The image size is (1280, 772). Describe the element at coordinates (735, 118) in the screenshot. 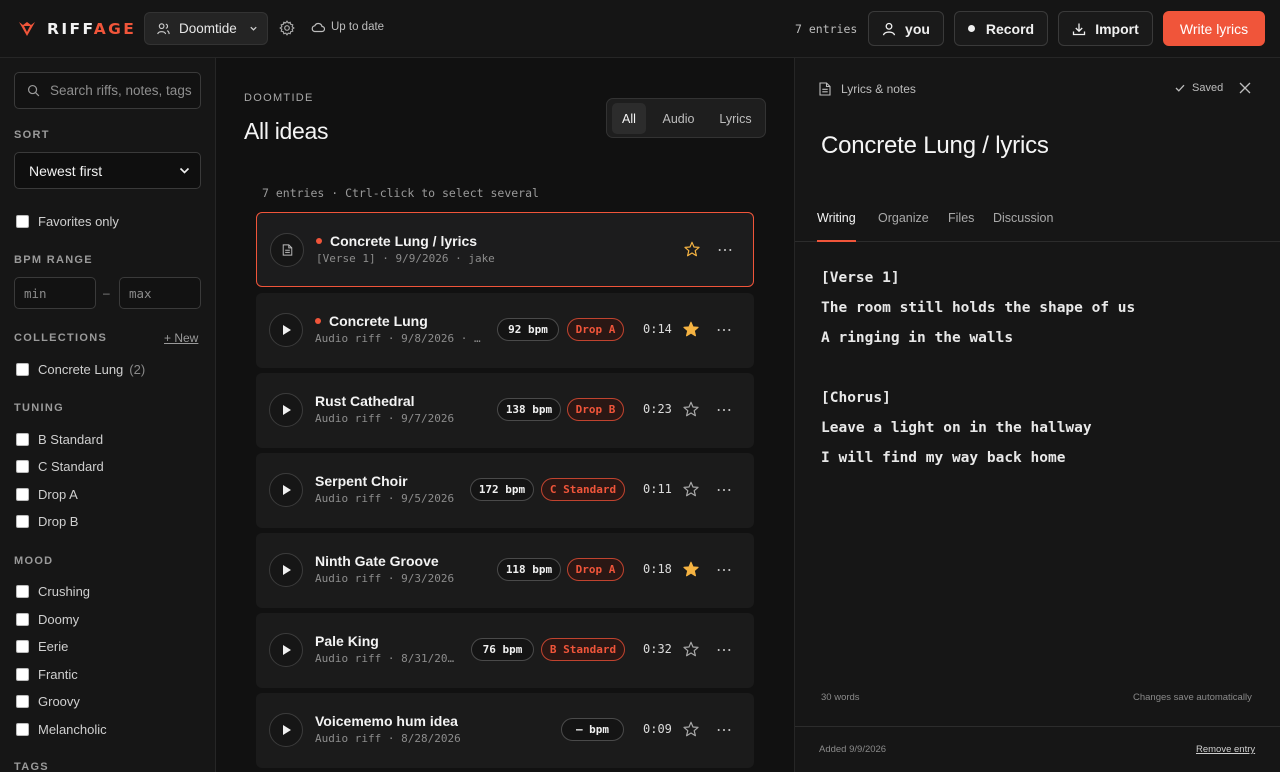

I see `filter-lyrics: Lyrics` at that location.